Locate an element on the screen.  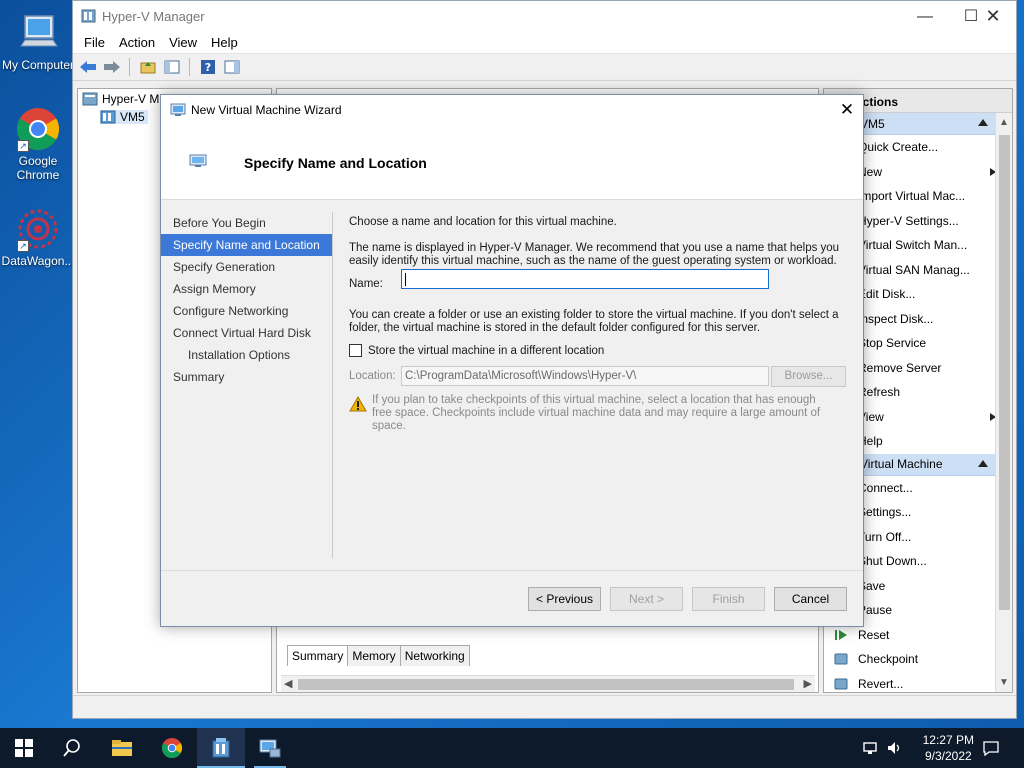
folder-up-icon is located at coordinates (147, 68).